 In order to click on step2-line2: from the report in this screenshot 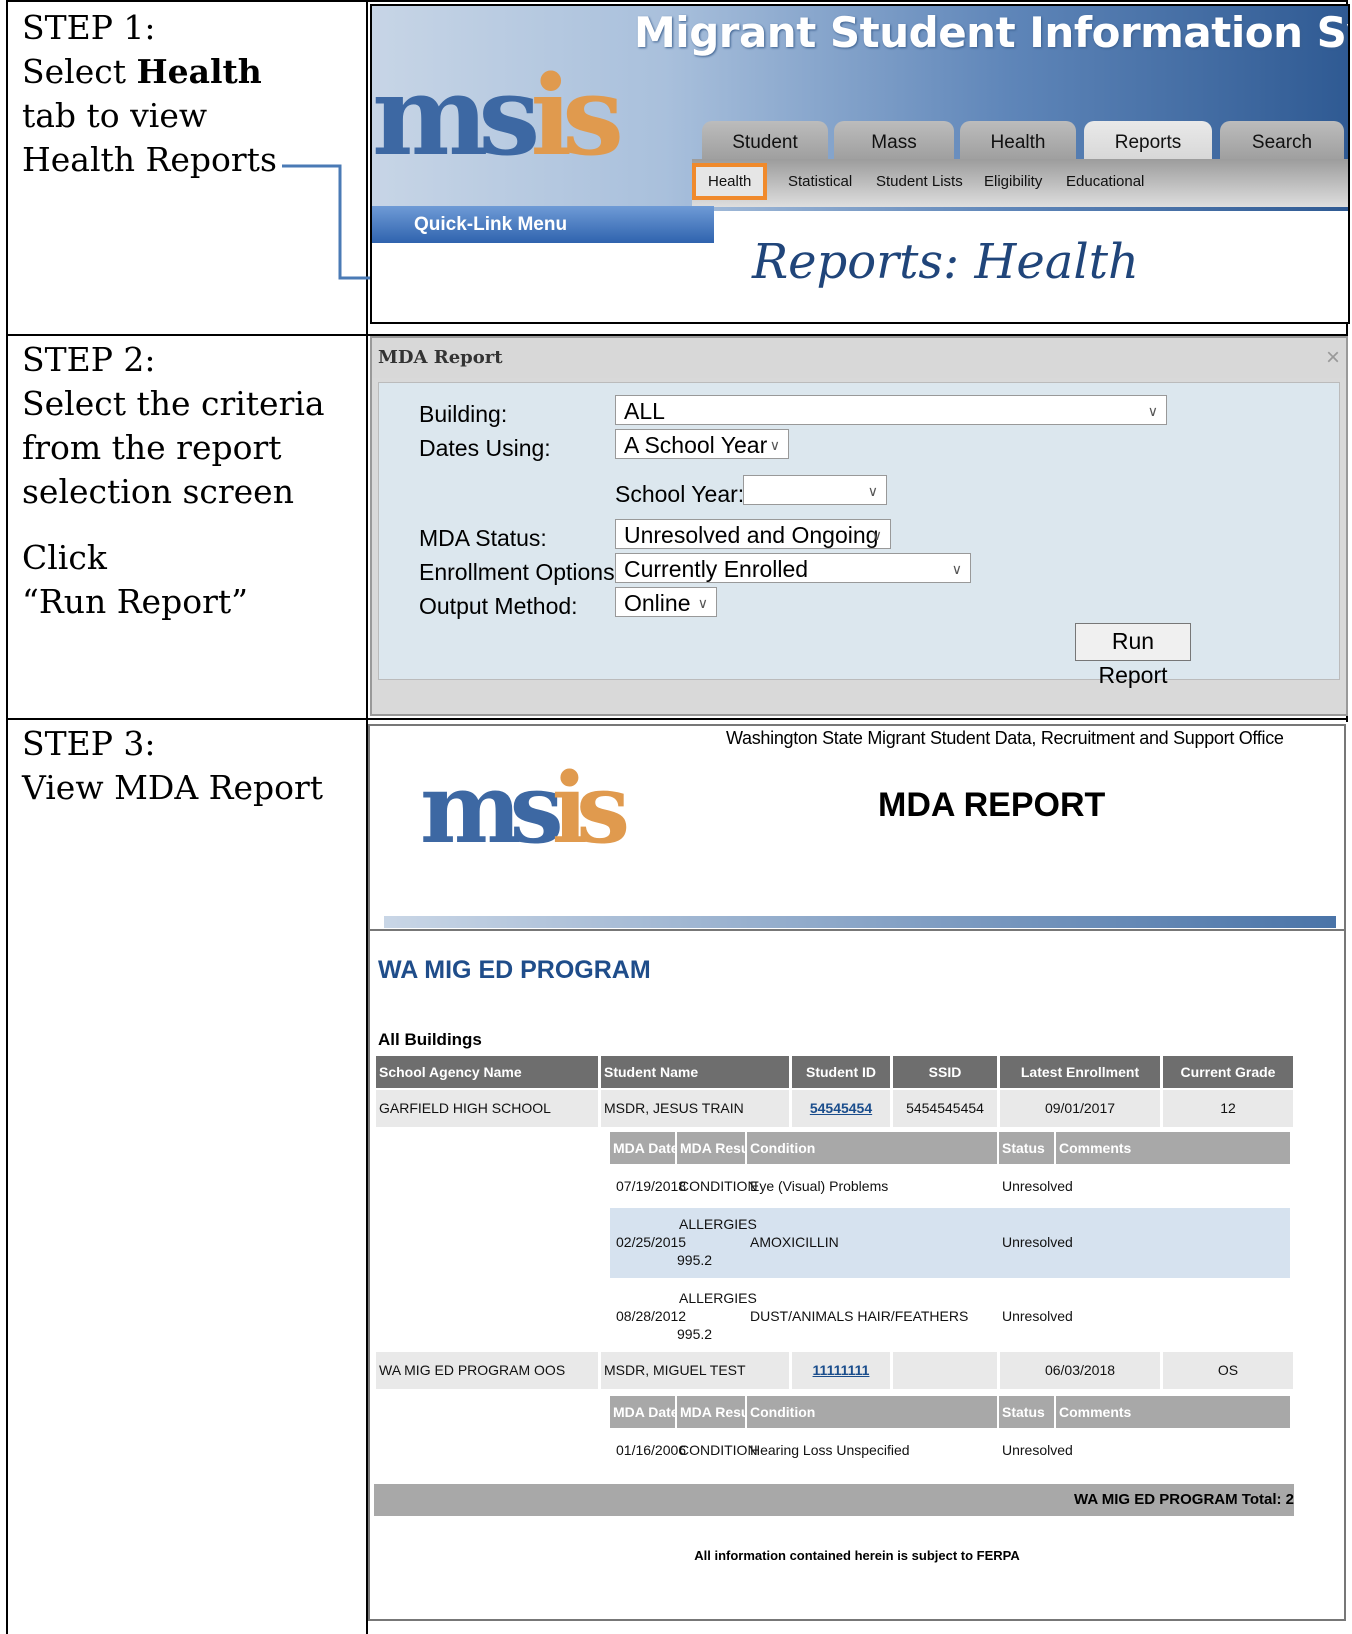, I will do `click(152, 447)`.